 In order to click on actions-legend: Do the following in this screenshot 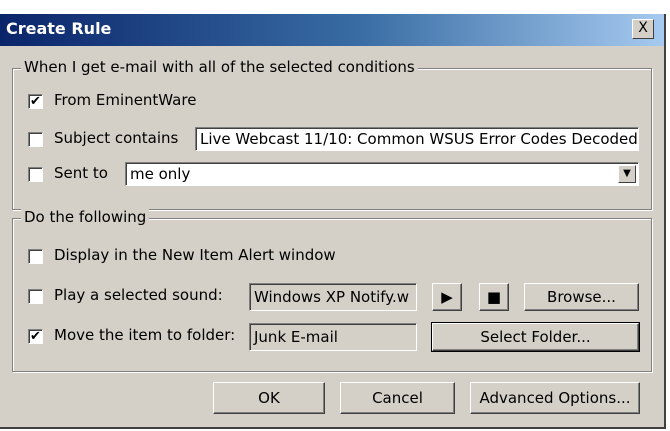, I will do `click(85, 217)`.